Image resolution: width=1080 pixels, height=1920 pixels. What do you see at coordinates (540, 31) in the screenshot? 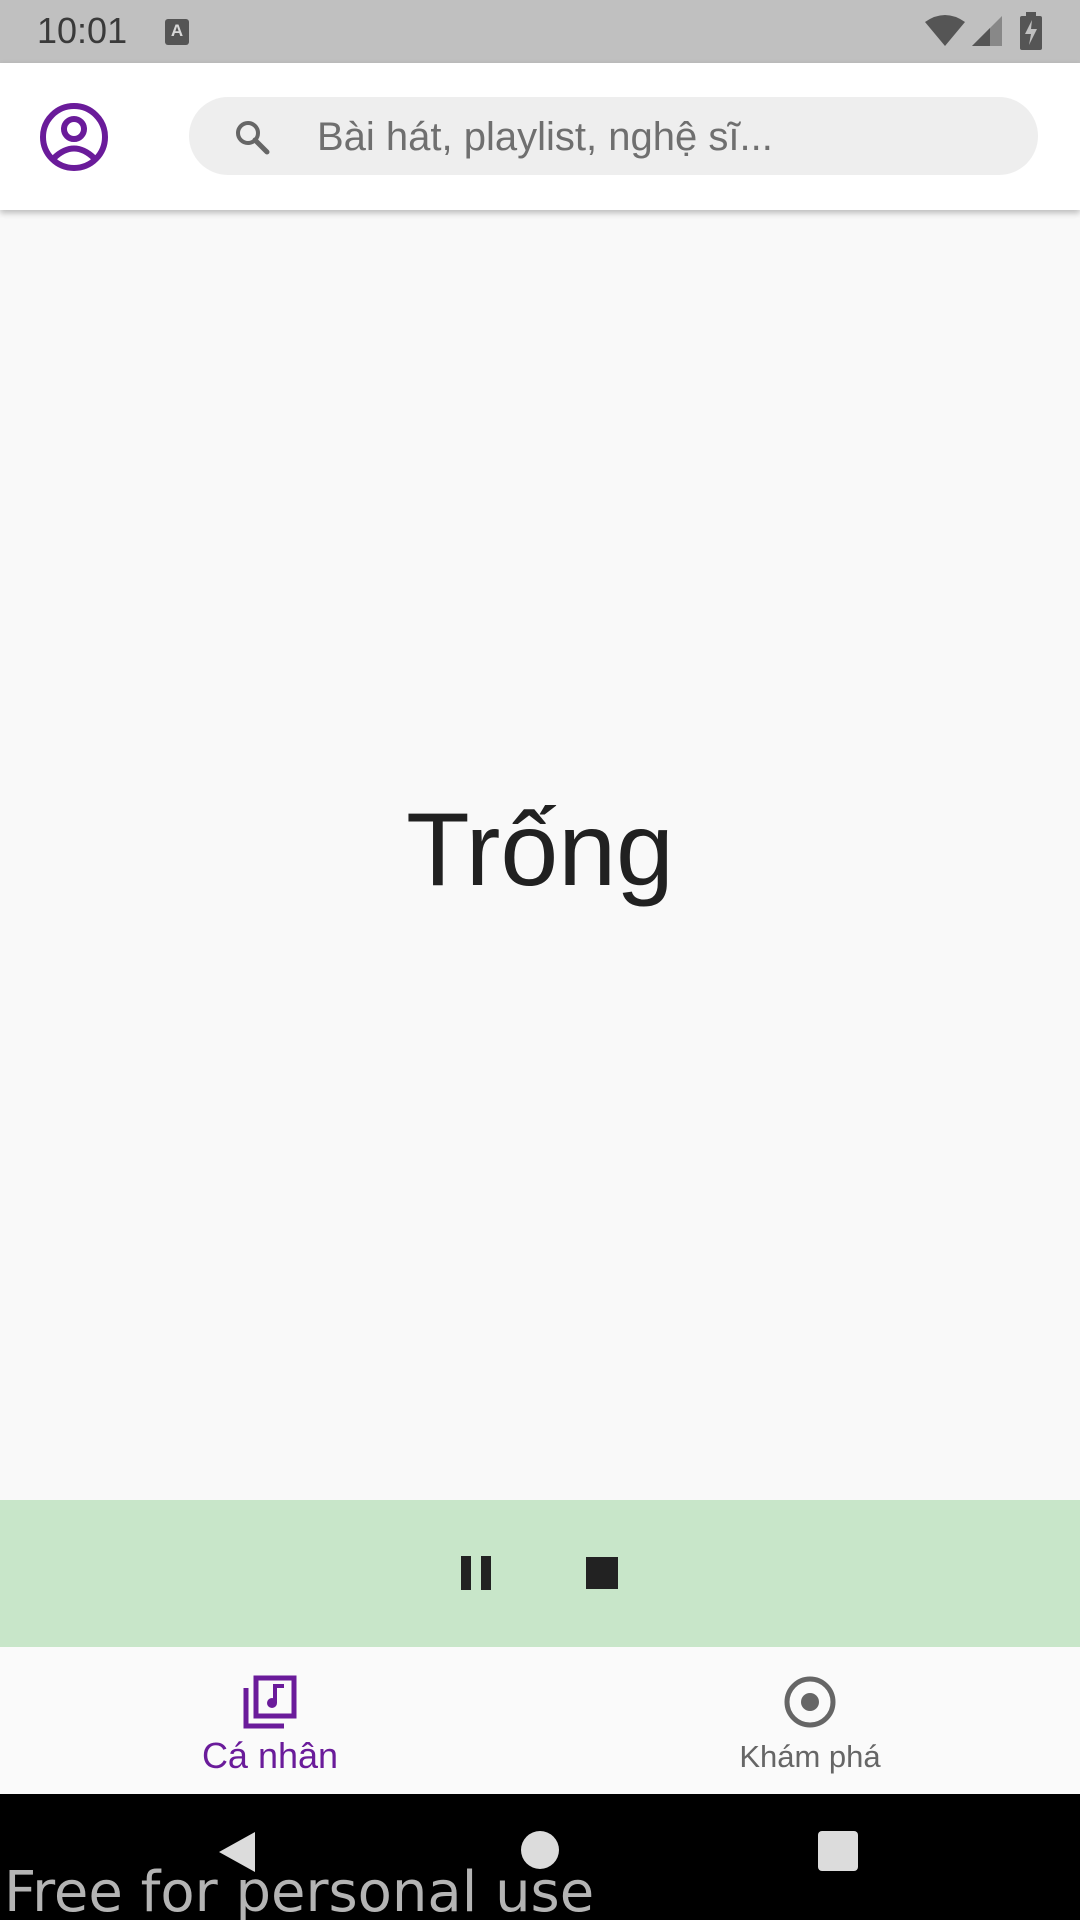
I see `status-bar: 10:01 A` at bounding box center [540, 31].